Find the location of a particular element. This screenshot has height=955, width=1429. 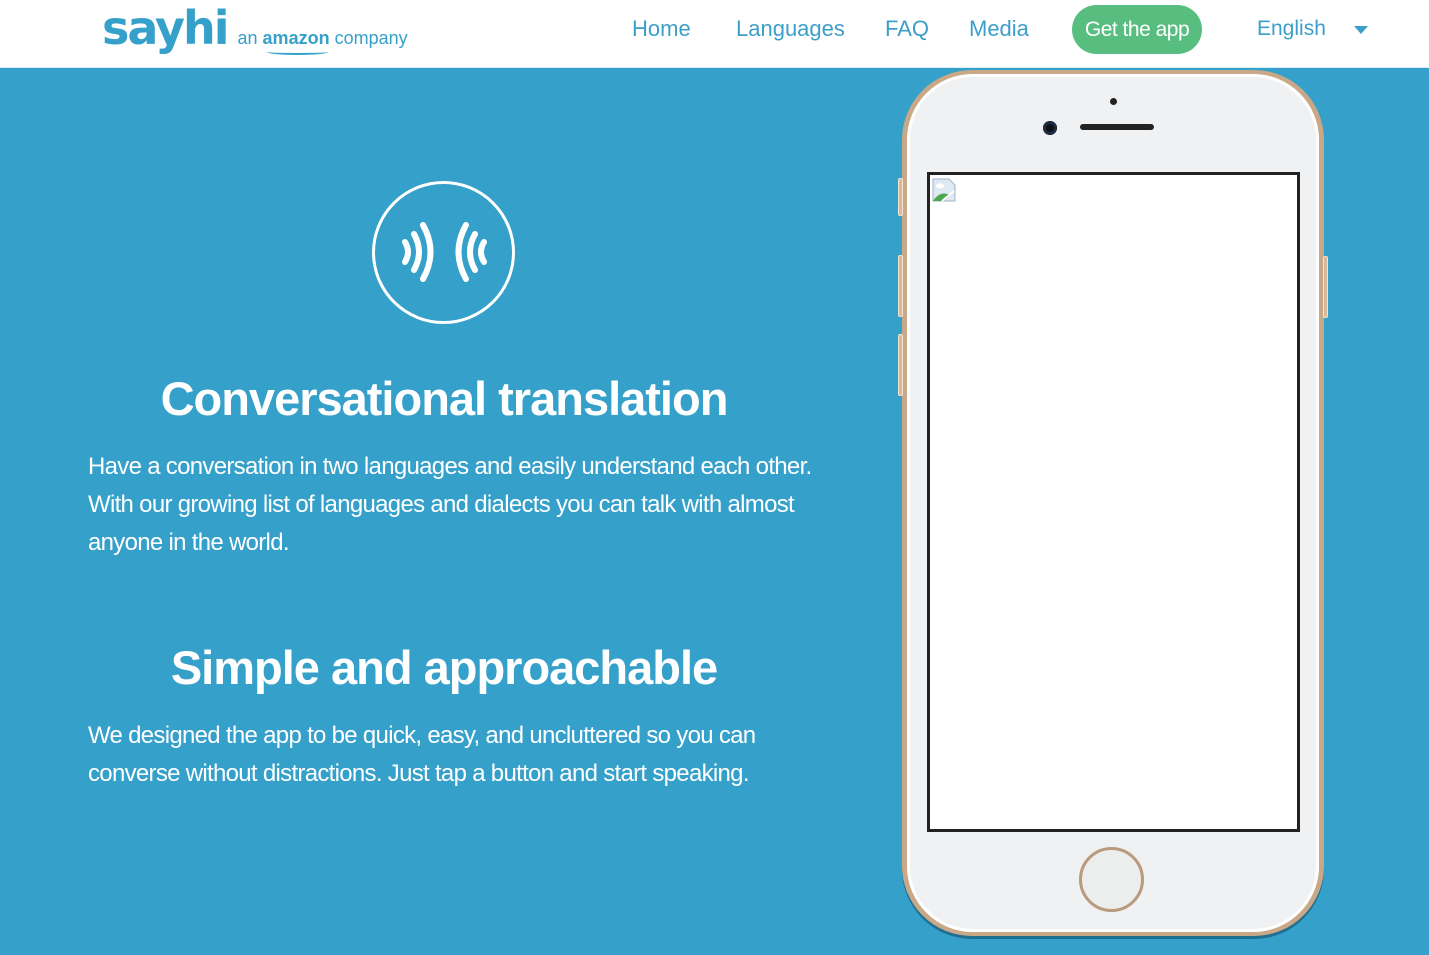

logo-tagline: an amazon company is located at coordinates (322, 41).